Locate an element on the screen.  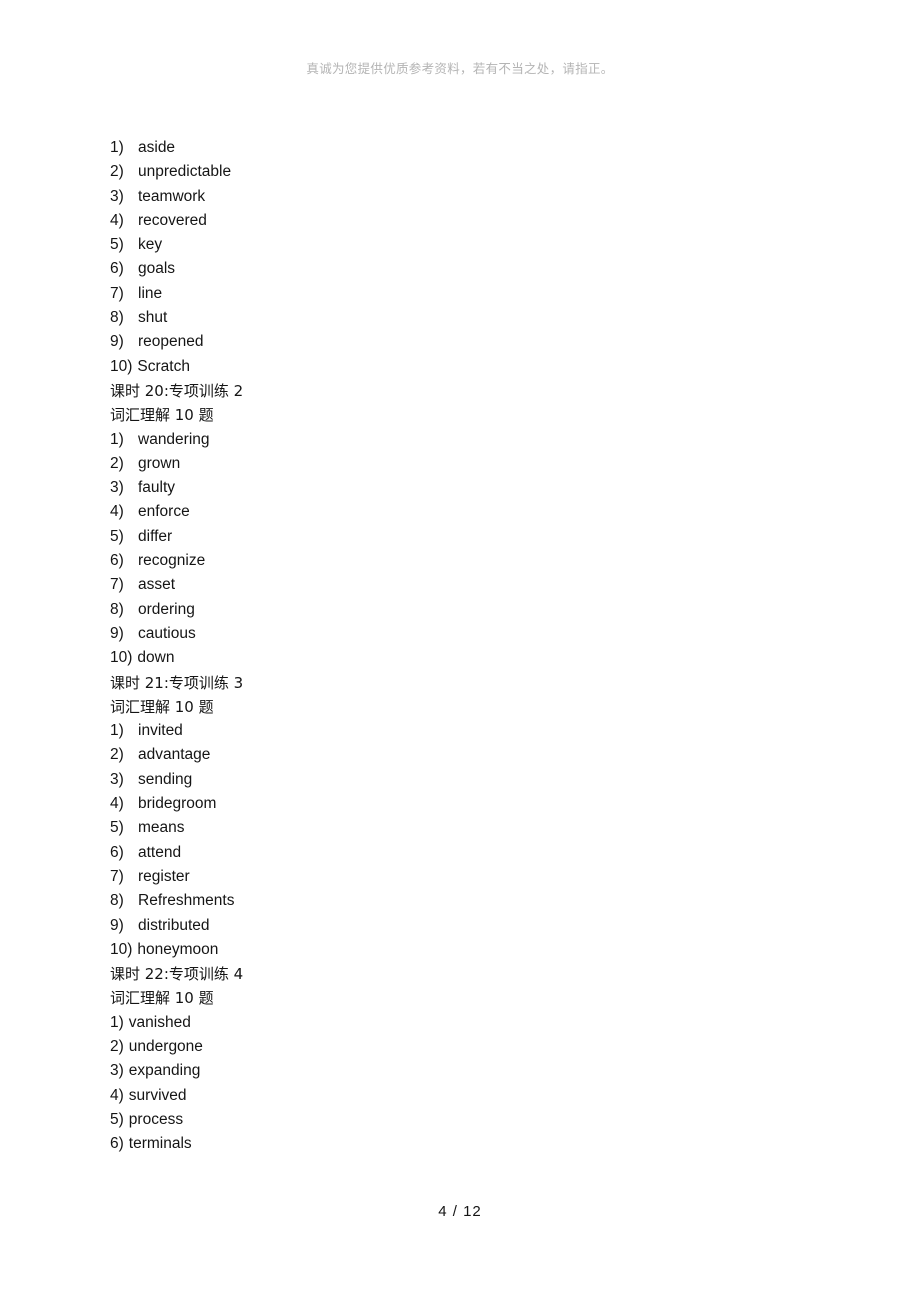
list-item-word: recognize is located at coordinates (172, 561).